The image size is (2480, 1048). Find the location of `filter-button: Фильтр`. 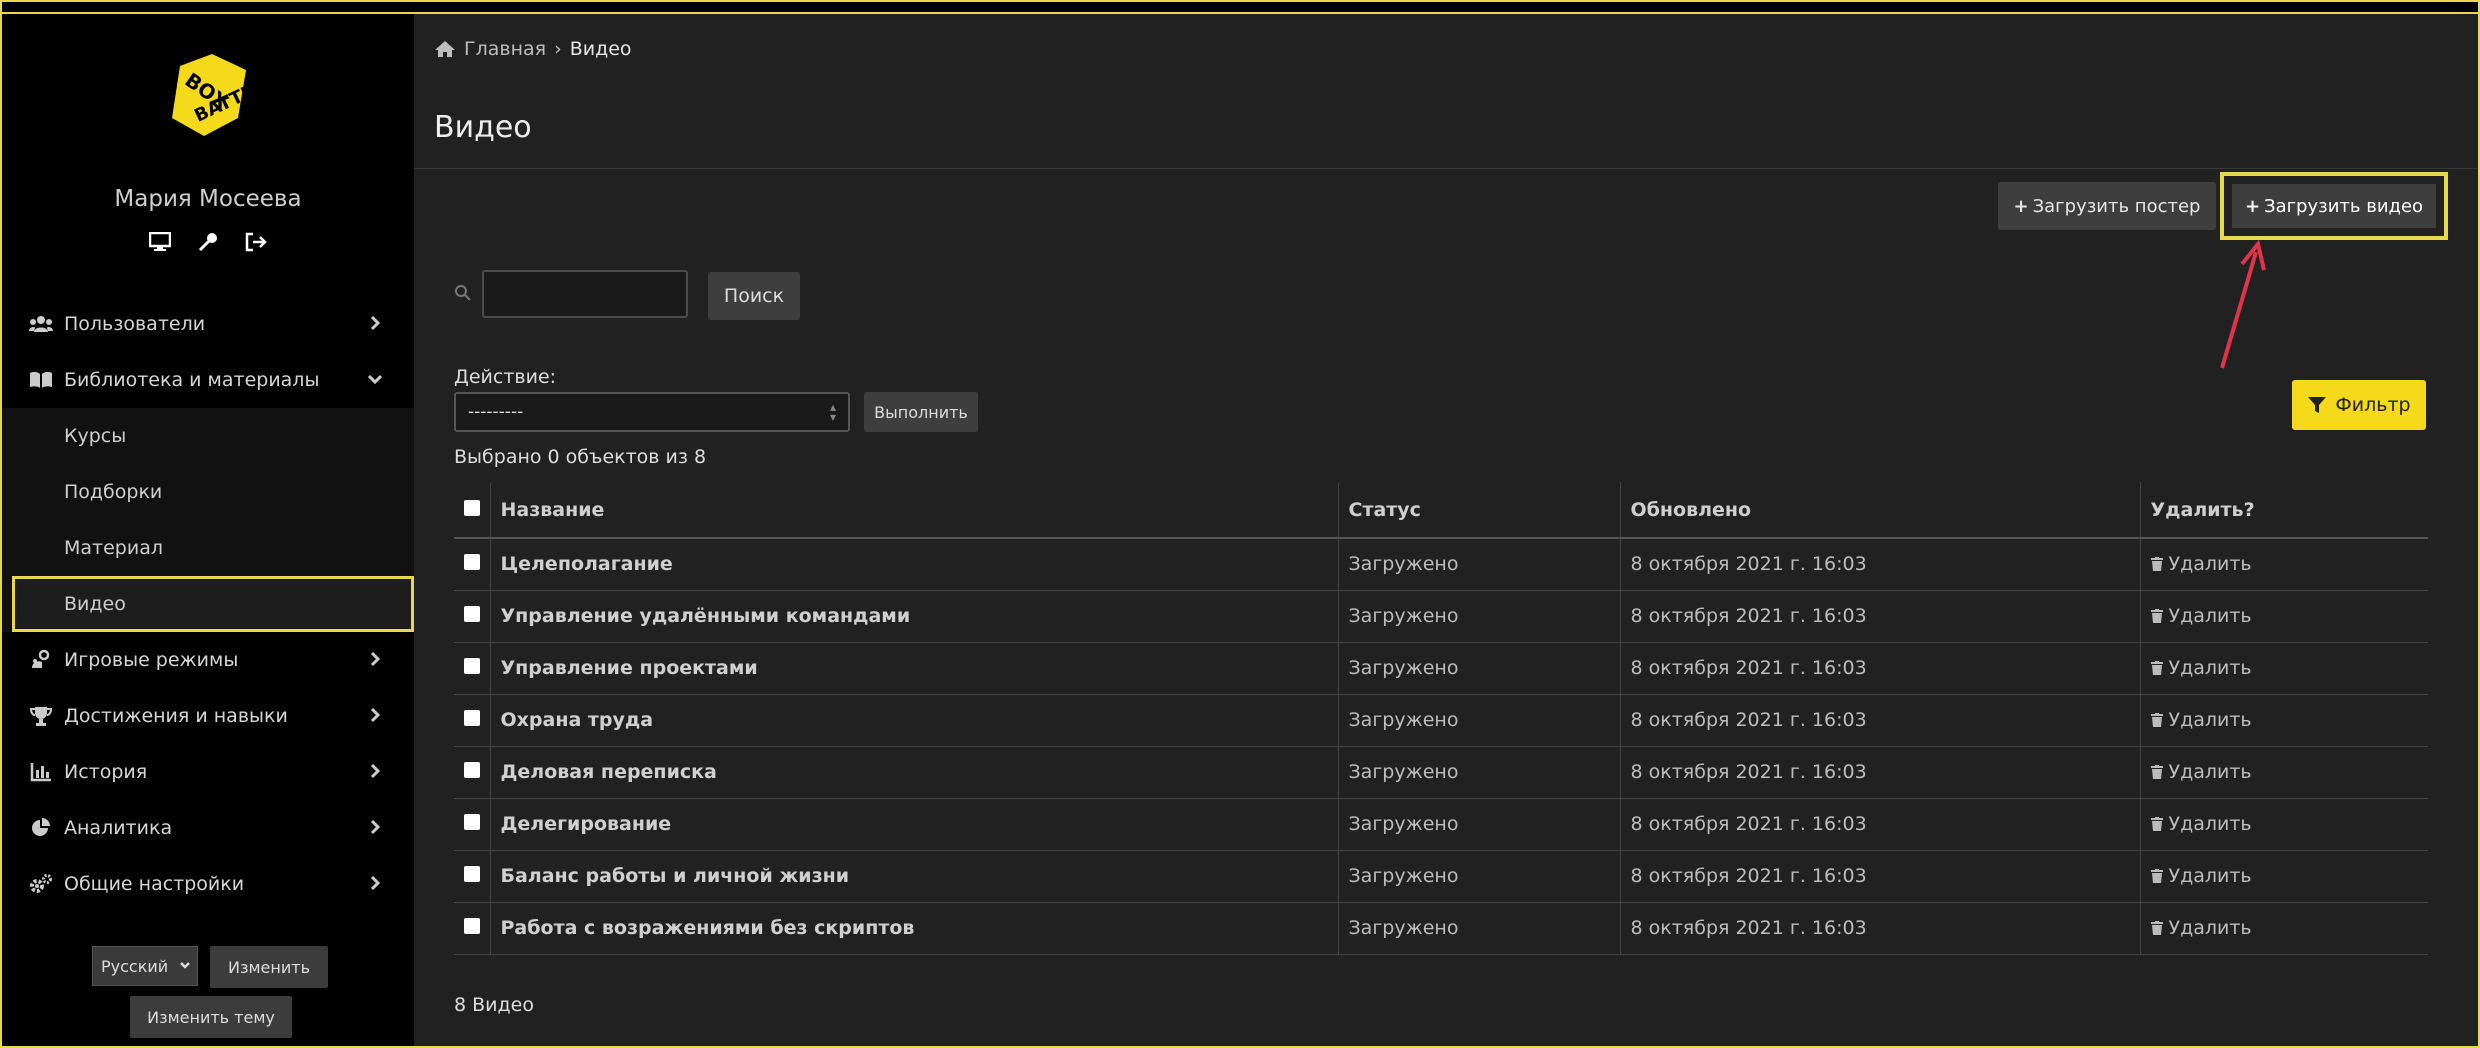

filter-button: Фильтр is located at coordinates (2359, 405).